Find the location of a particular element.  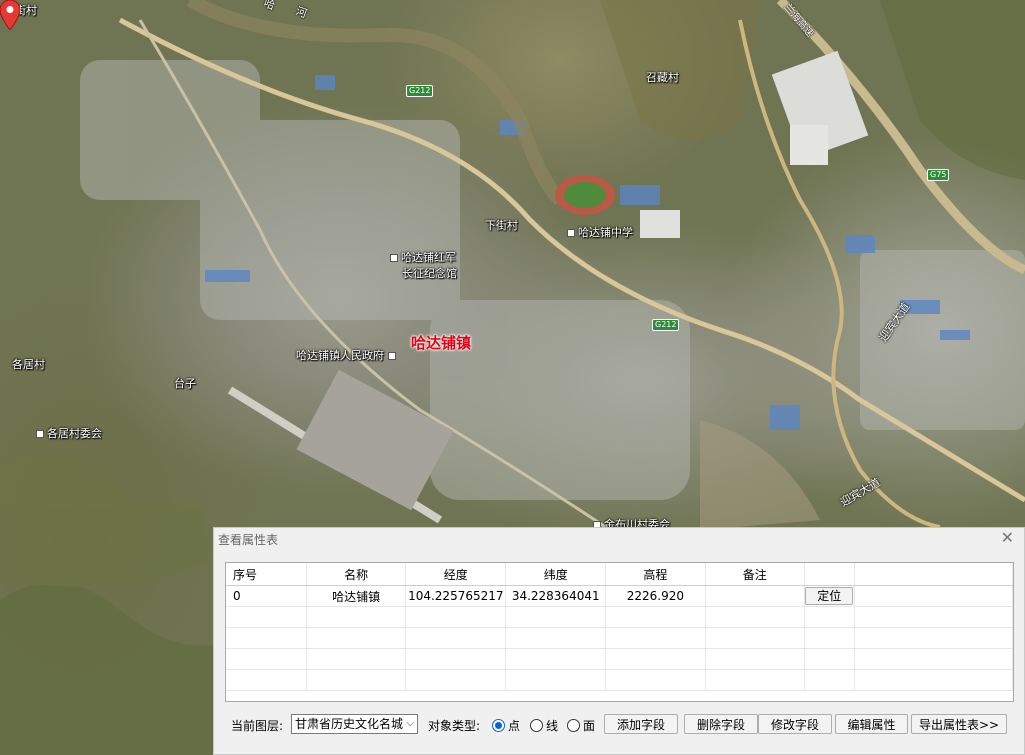

table-header-row: 序号 名称 经度 纬度 高程 备注 is located at coordinates (619, 574).